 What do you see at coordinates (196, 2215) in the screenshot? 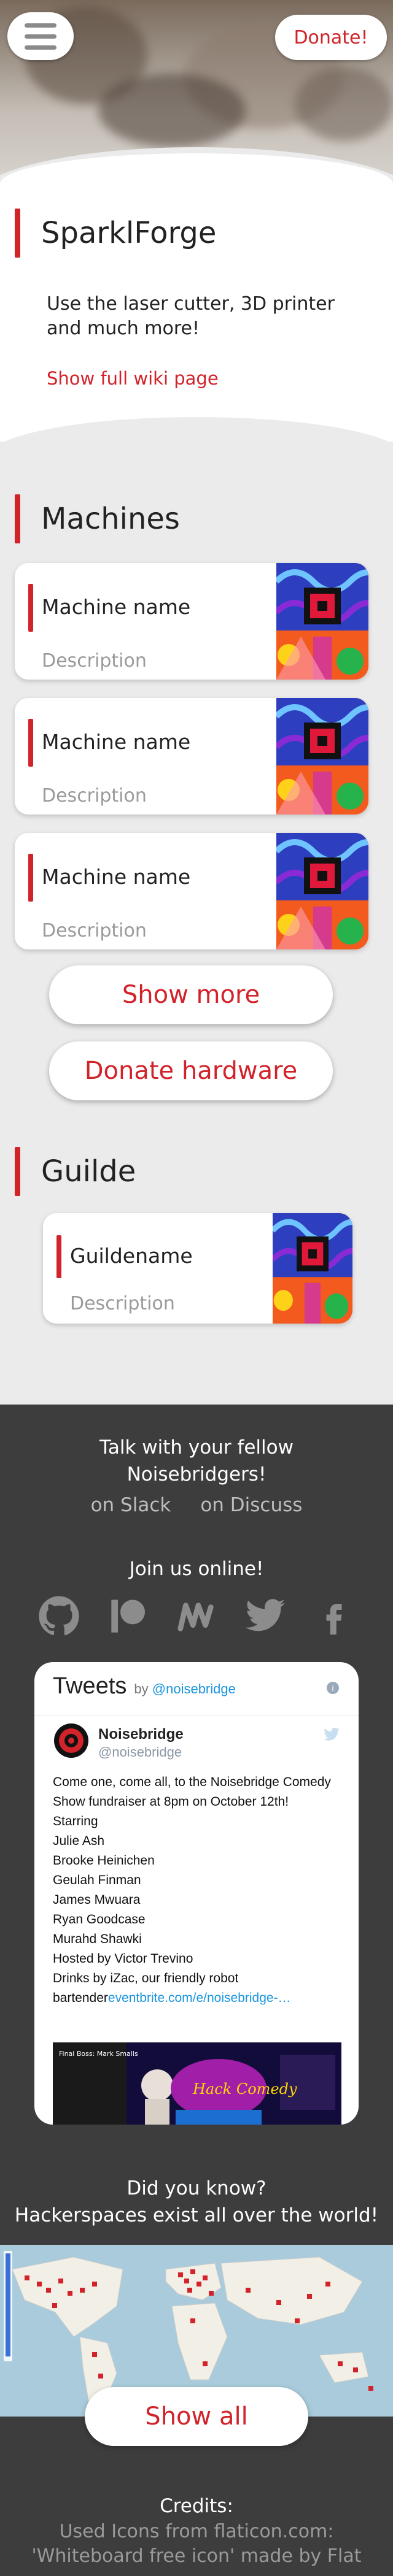
I see `hackerspaces-line: Hackerspaces exist all over the world!` at bounding box center [196, 2215].